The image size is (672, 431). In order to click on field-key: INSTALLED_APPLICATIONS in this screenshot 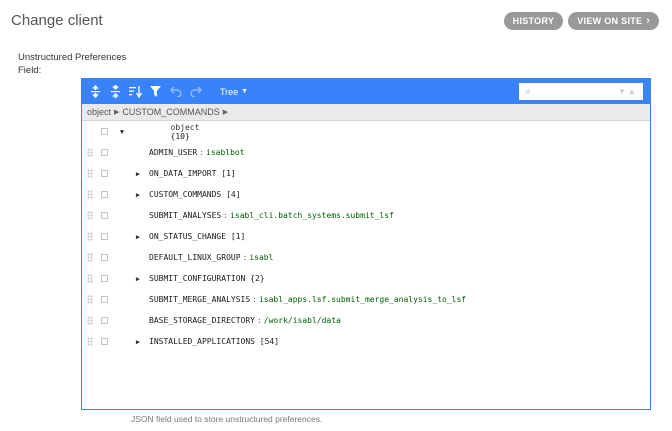, I will do `click(202, 341)`.